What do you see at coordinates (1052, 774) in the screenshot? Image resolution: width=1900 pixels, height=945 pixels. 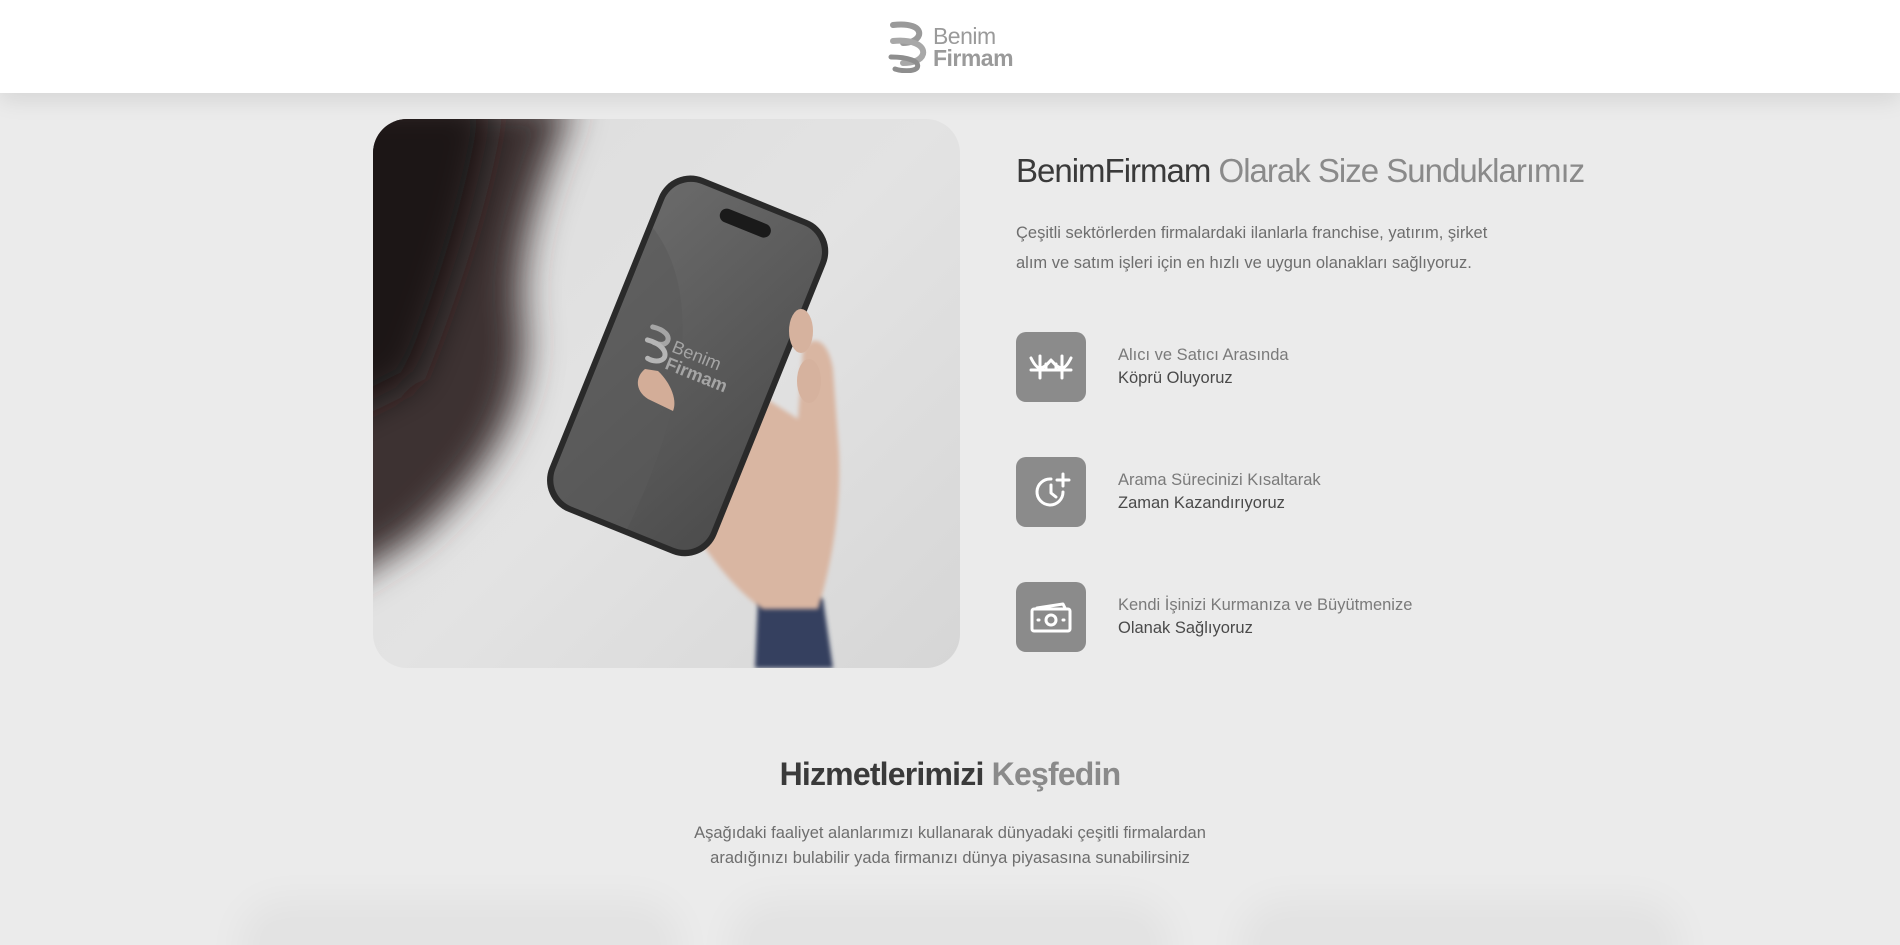 I see `services-title-light: Keşfedin` at bounding box center [1052, 774].